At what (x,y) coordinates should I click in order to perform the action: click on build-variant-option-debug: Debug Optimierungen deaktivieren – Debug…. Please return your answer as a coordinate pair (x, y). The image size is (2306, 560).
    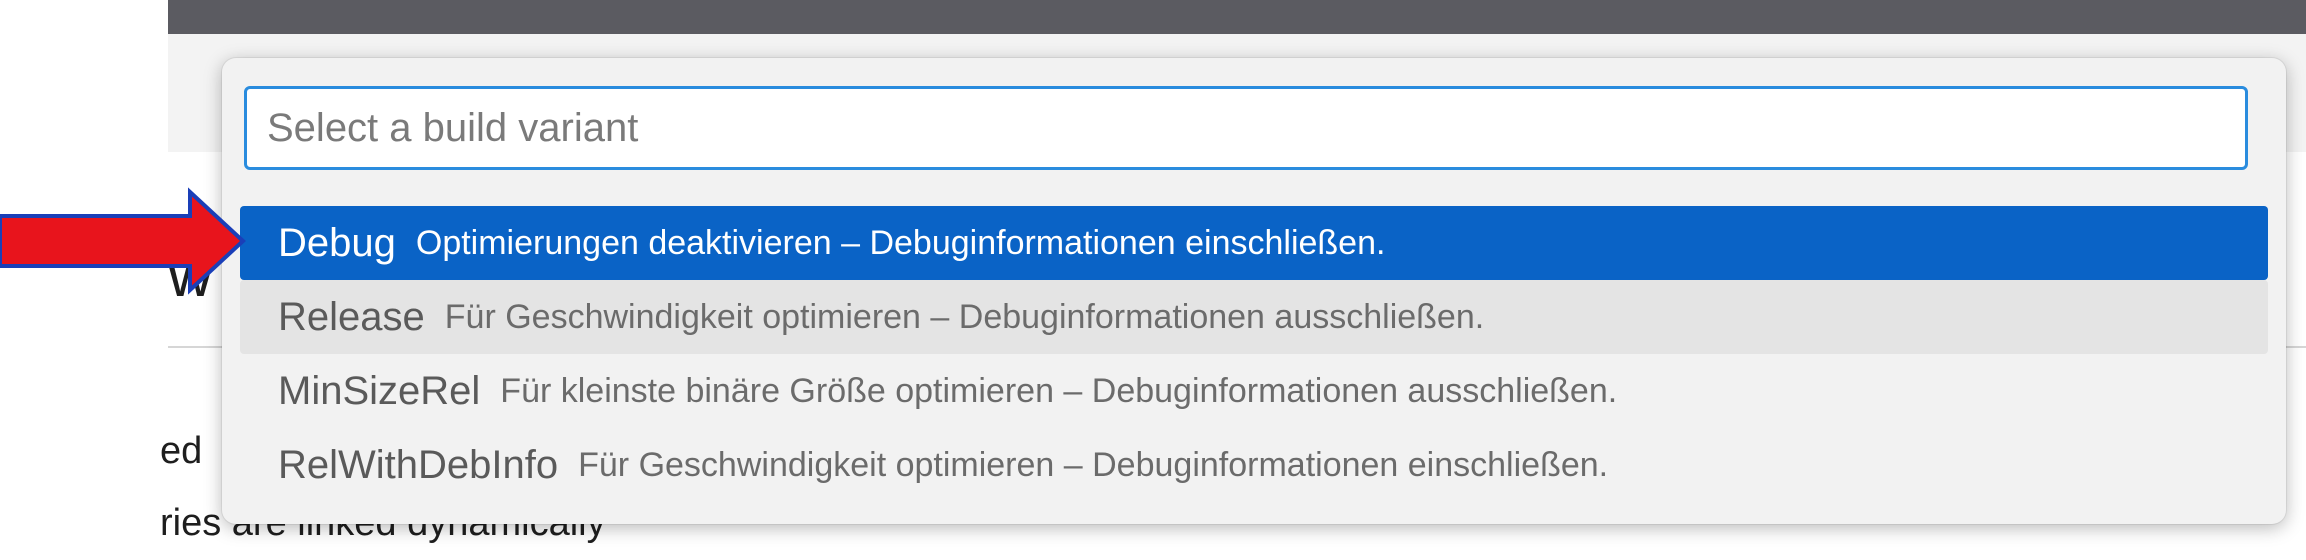
    Looking at the image, I should click on (1254, 243).